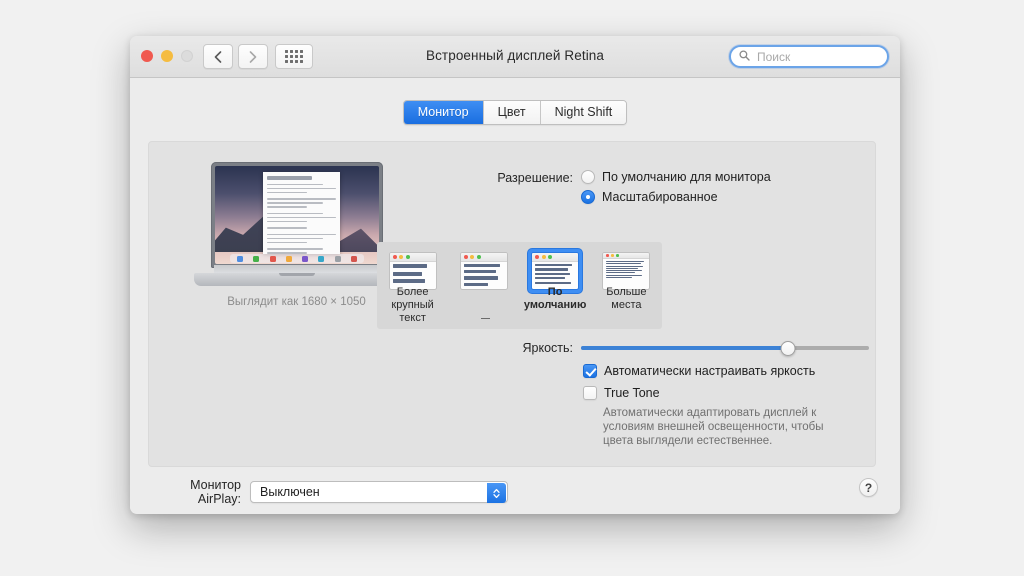  I want to click on chevron-updown-icon, so click(496, 493).